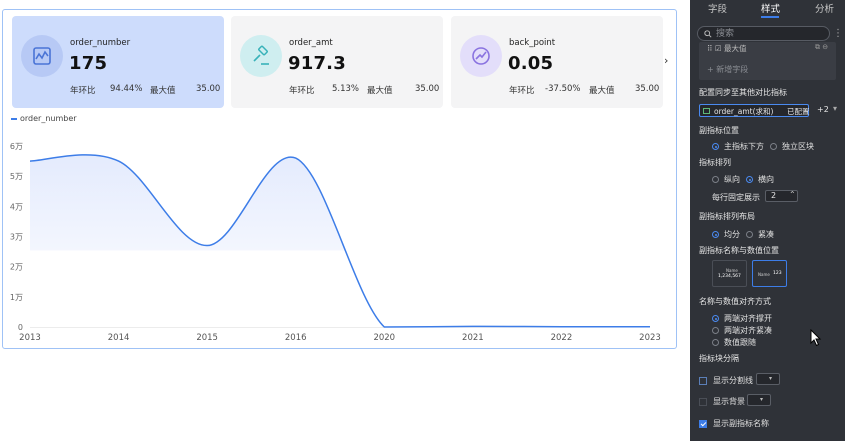 Image resolution: width=845 pixels, height=441 pixels. I want to click on y-tick-label: 1万, so click(16, 297).